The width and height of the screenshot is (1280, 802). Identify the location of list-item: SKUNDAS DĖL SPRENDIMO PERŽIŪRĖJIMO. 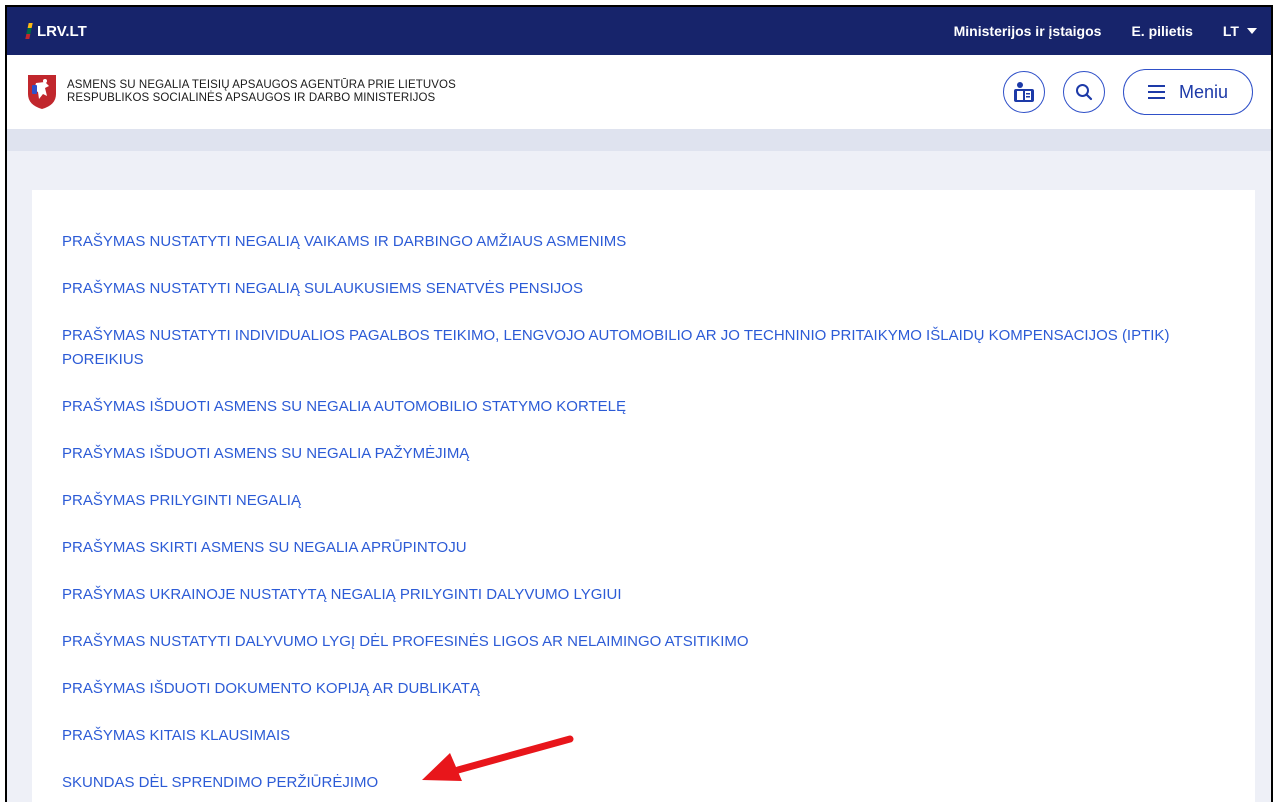
(647, 783).